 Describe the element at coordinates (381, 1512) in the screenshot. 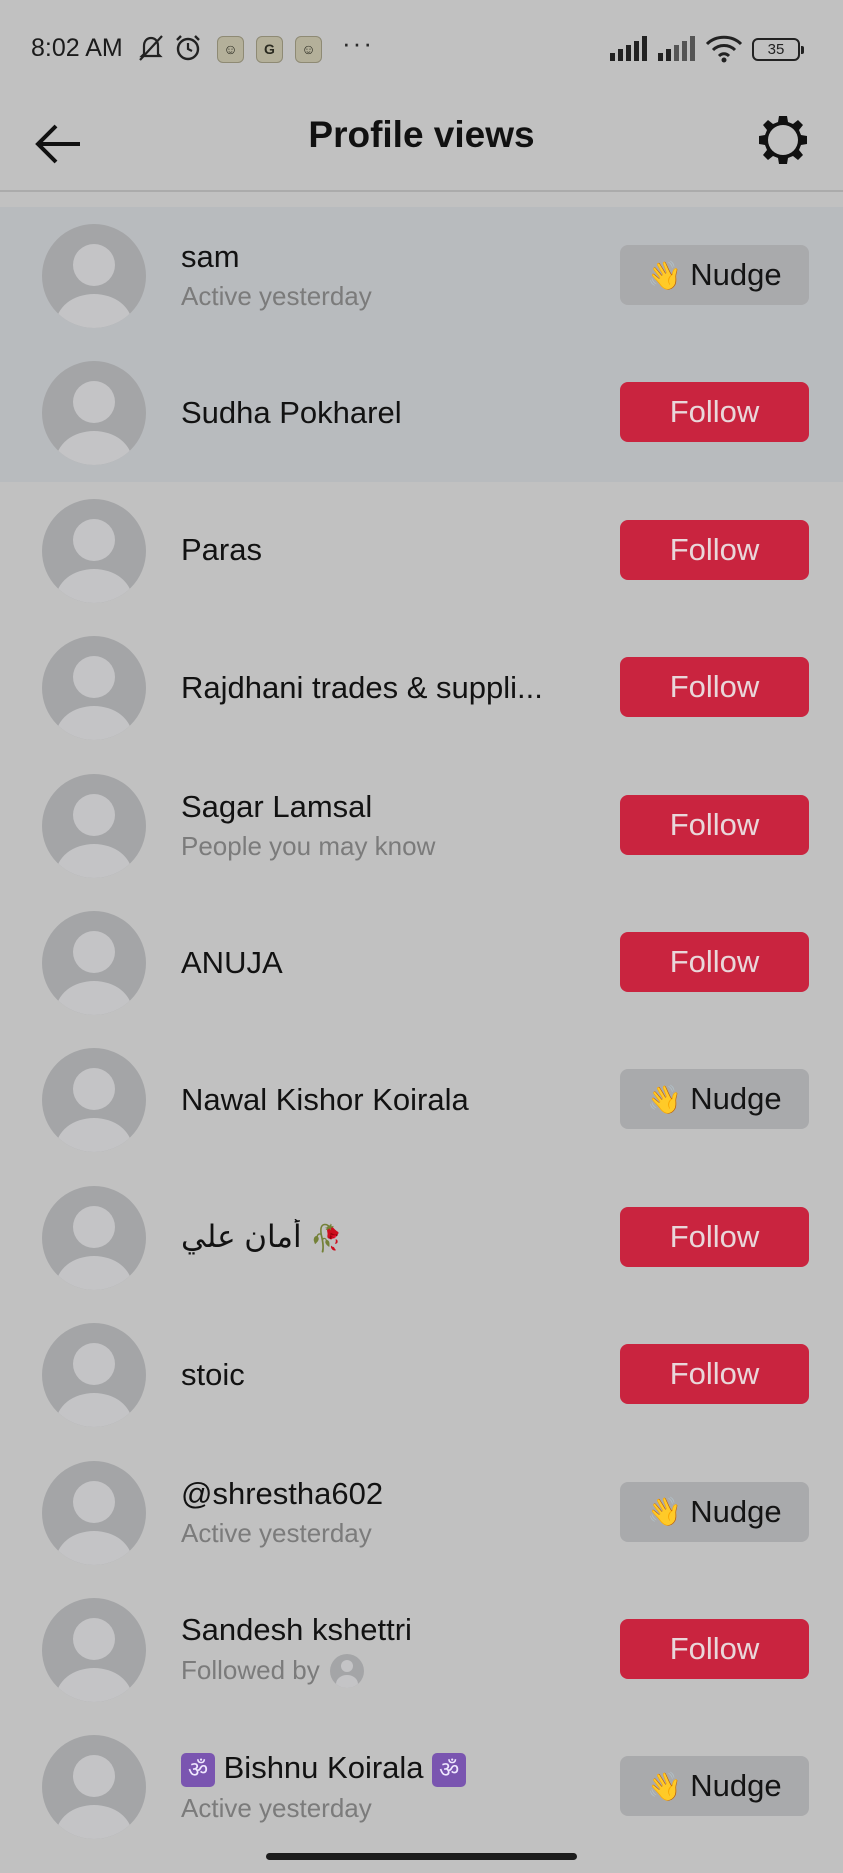

I see `row-text: @shrestha602 Active yesterday` at that location.